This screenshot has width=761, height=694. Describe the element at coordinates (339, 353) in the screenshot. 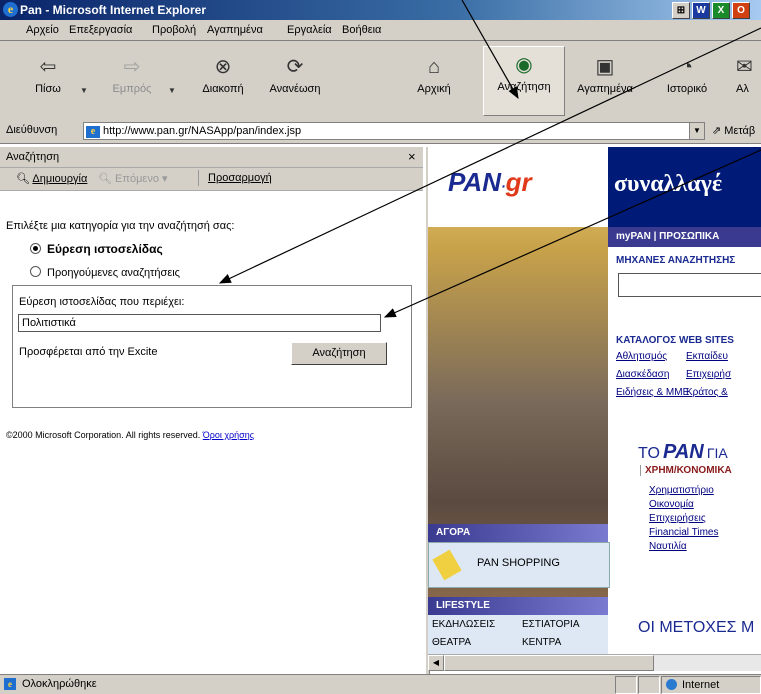

I see `search-submit-button: Αναζήτηση` at that location.